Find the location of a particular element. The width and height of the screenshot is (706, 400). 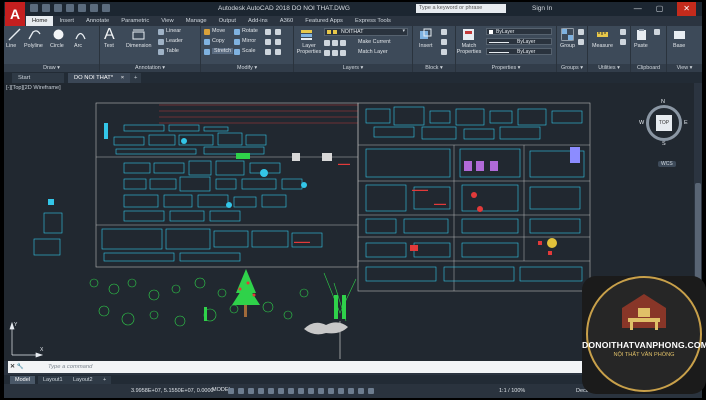

insert-button: Insert is located at coordinates (425, 46).